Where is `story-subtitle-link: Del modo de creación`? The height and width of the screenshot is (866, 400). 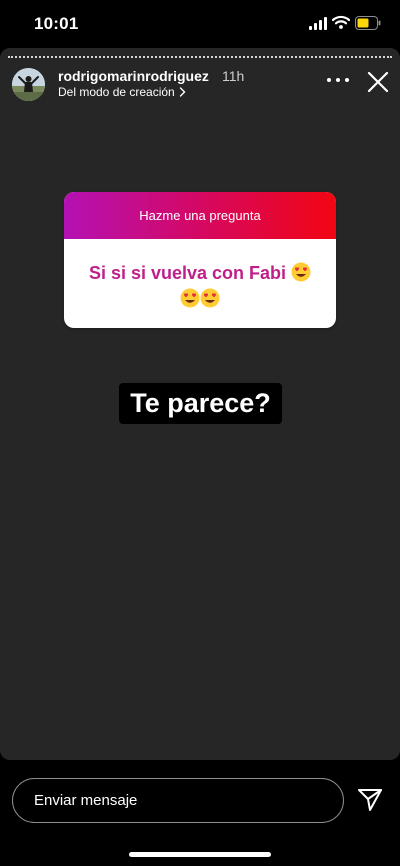 story-subtitle-link: Del modo de creación is located at coordinates (122, 92).